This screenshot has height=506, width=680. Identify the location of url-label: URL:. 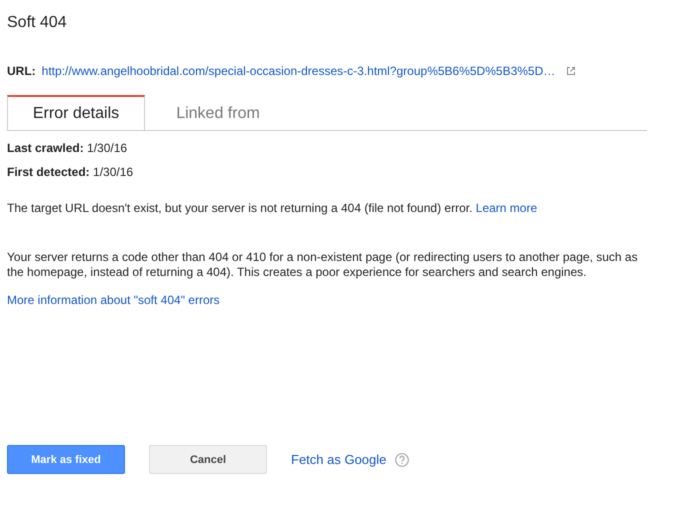
(21, 71).